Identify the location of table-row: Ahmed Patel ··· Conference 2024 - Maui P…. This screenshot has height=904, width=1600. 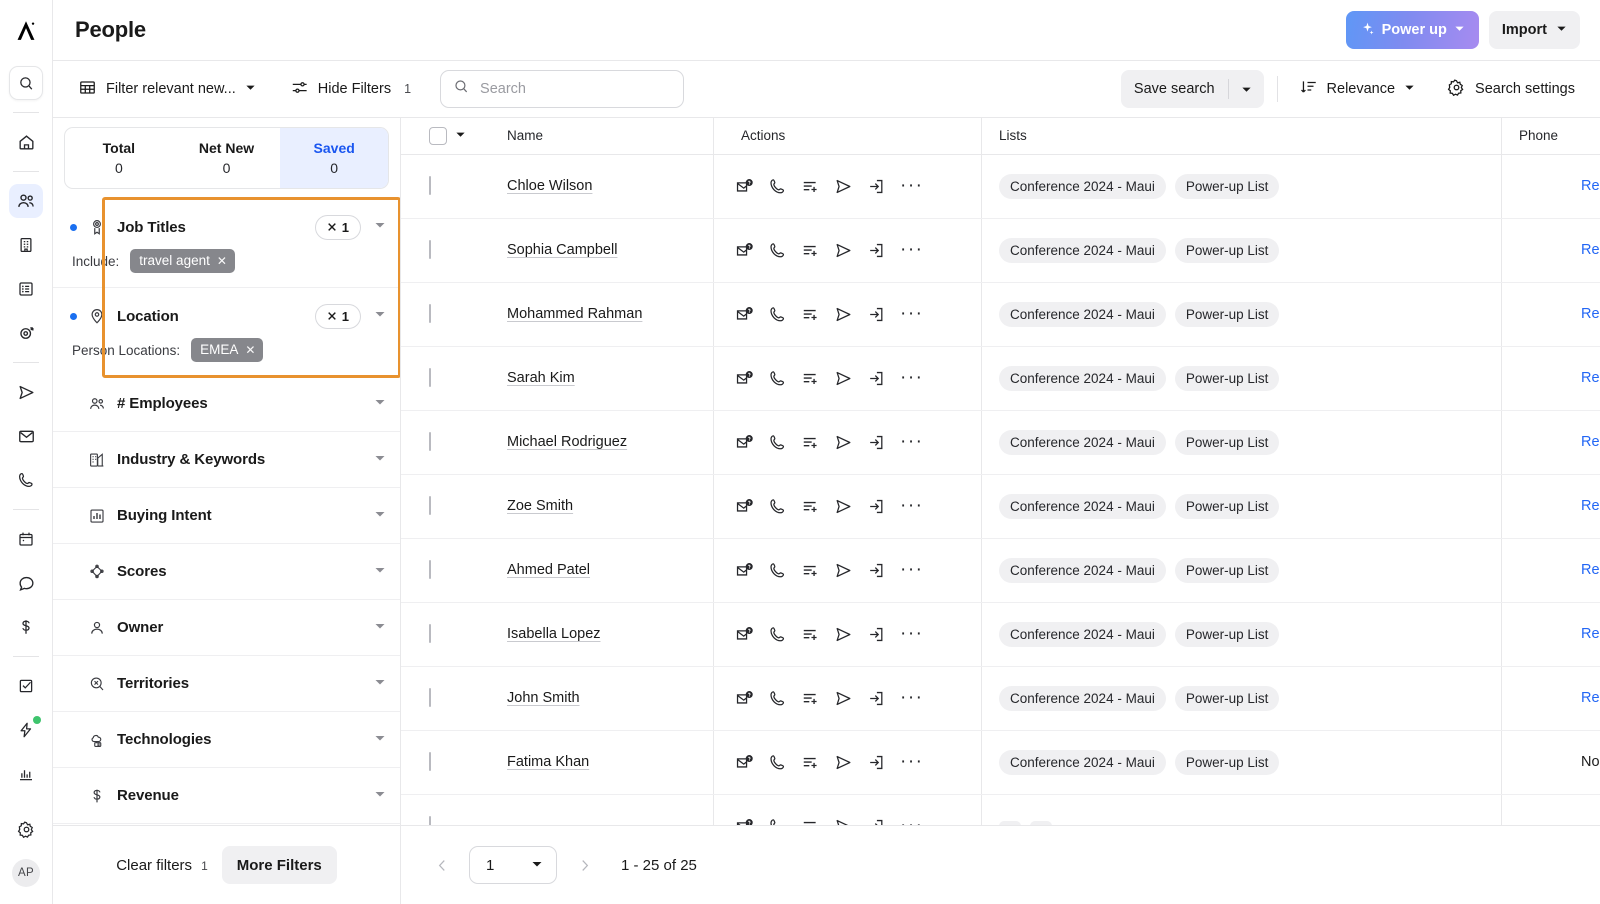
(1000, 570).